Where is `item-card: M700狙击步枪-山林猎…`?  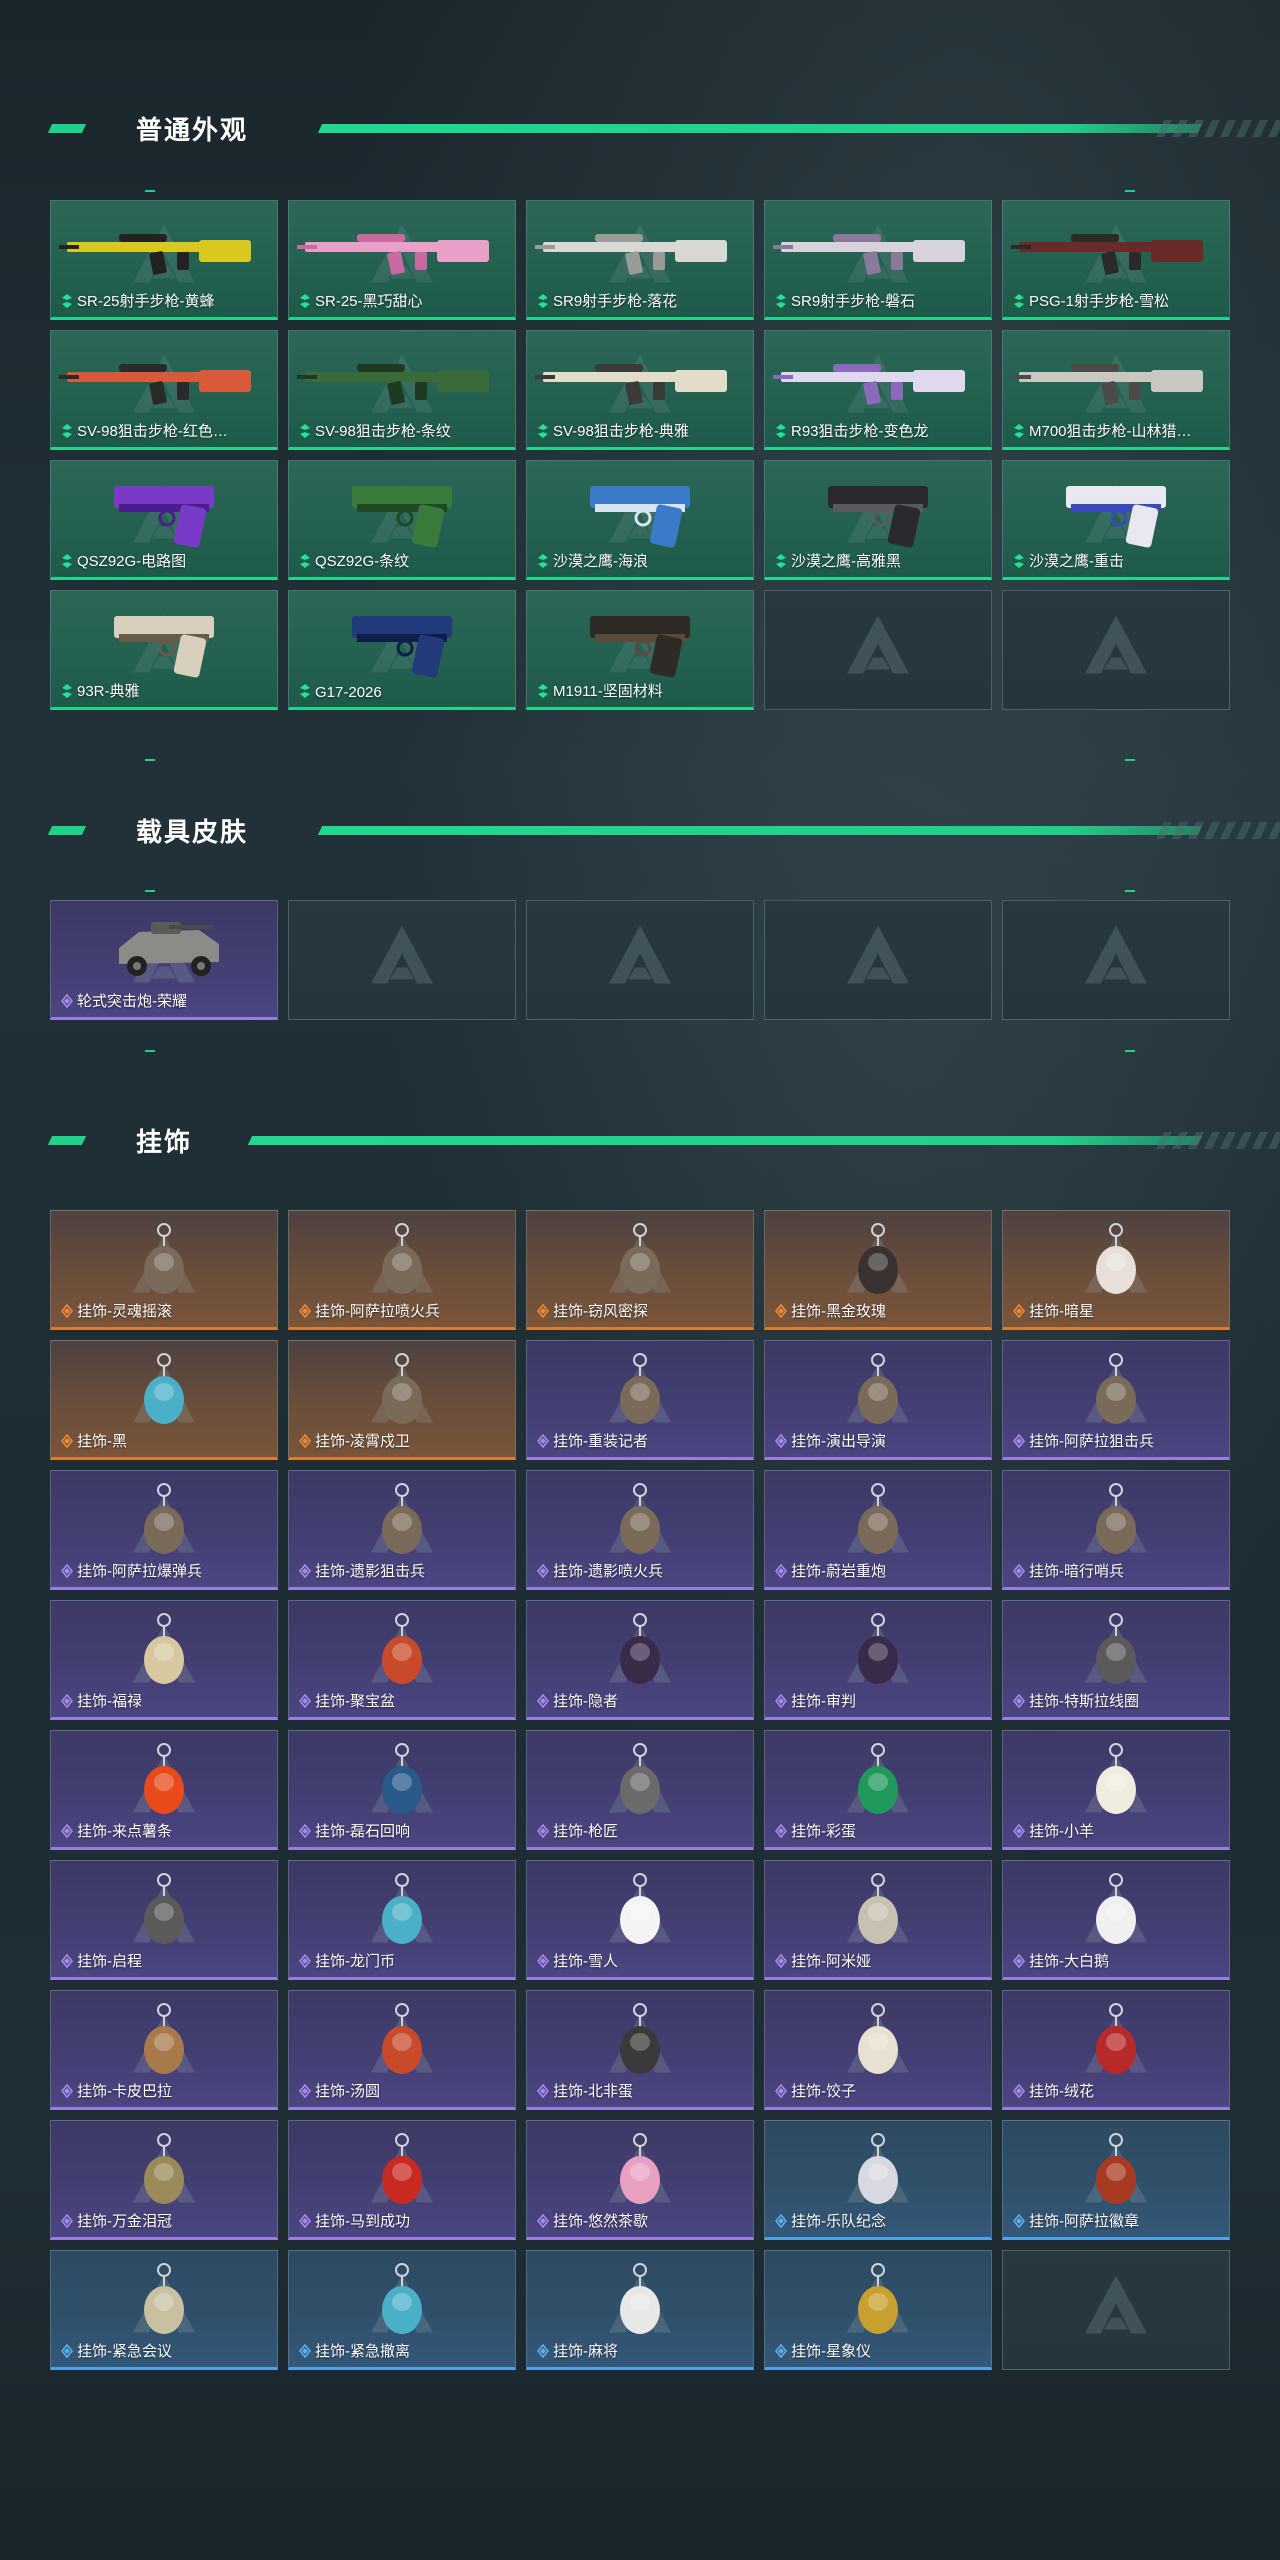
item-card: M700狙击步枪-山林猎… is located at coordinates (1116, 390).